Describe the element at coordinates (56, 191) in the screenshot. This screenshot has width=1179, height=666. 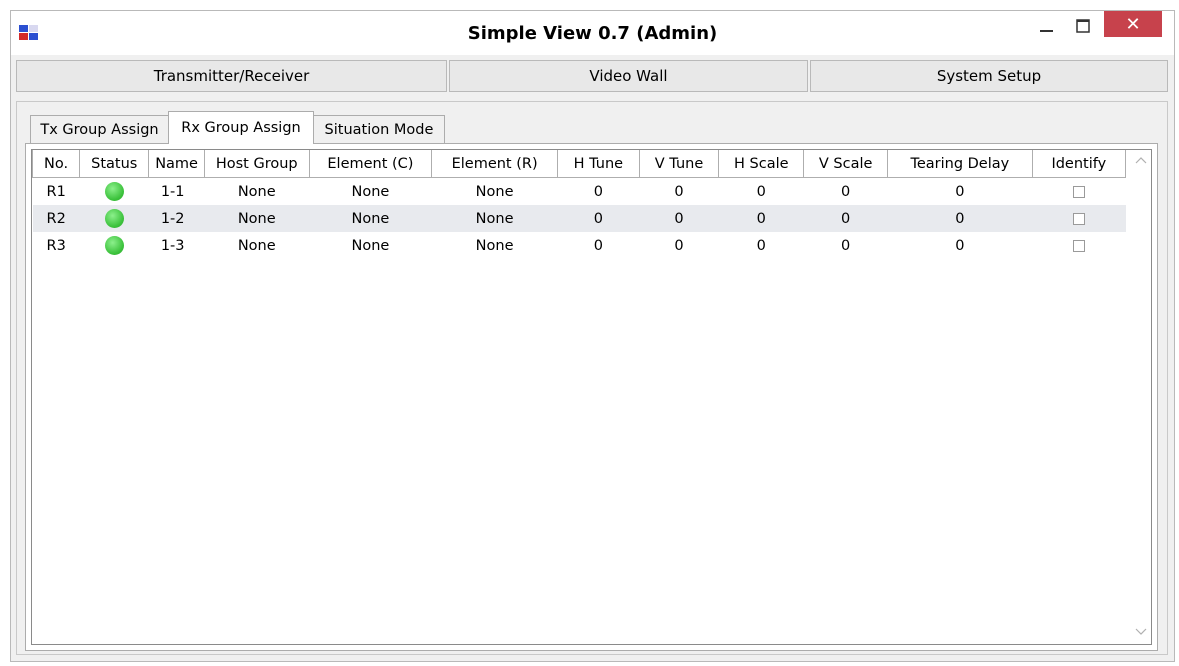
I see `cell-no: R1` at that location.